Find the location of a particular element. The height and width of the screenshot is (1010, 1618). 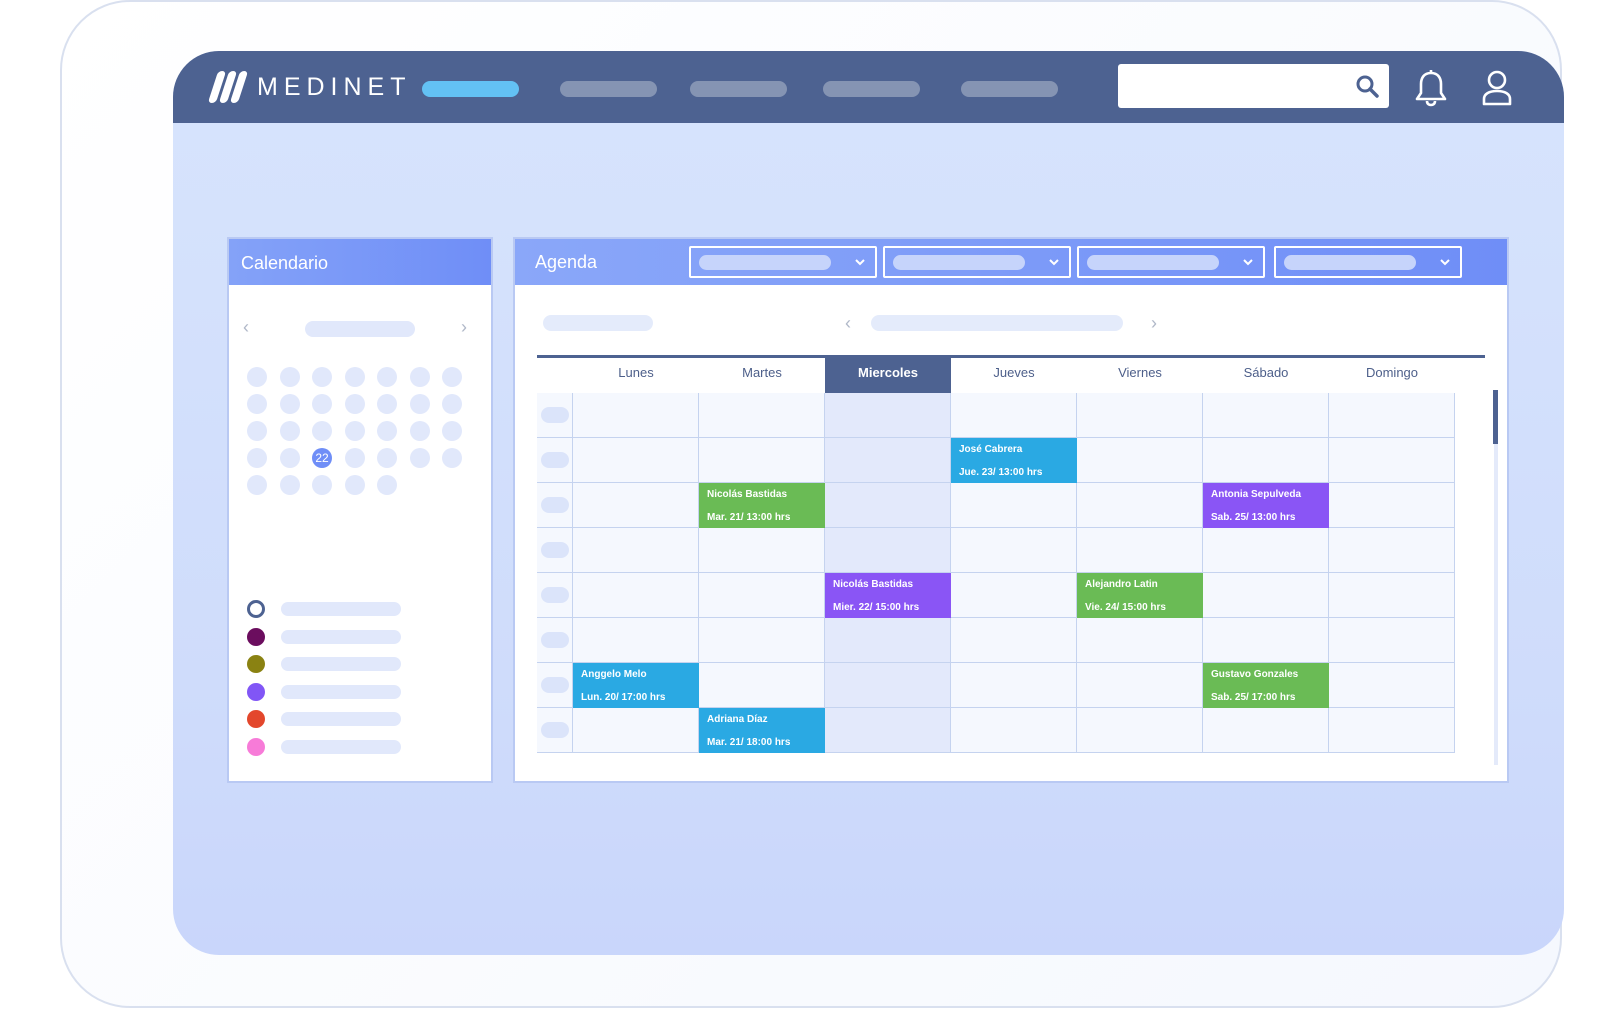

appointment-card: Nicolás Bastidas Mier. 22/ 15:00 hrs is located at coordinates (888, 595).